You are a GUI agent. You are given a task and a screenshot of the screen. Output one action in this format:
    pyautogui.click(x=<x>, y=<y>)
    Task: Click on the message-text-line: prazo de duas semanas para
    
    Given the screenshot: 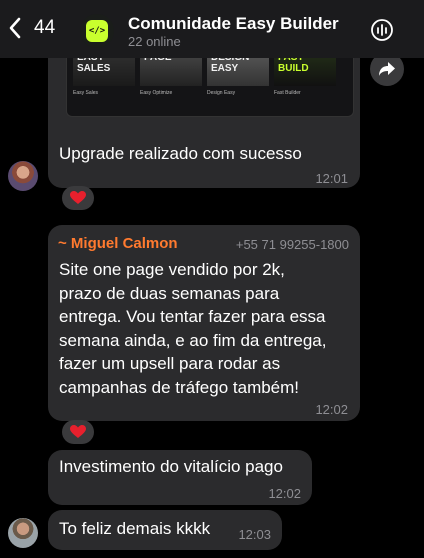 What is the action you would take?
    pyautogui.click(x=169, y=293)
    